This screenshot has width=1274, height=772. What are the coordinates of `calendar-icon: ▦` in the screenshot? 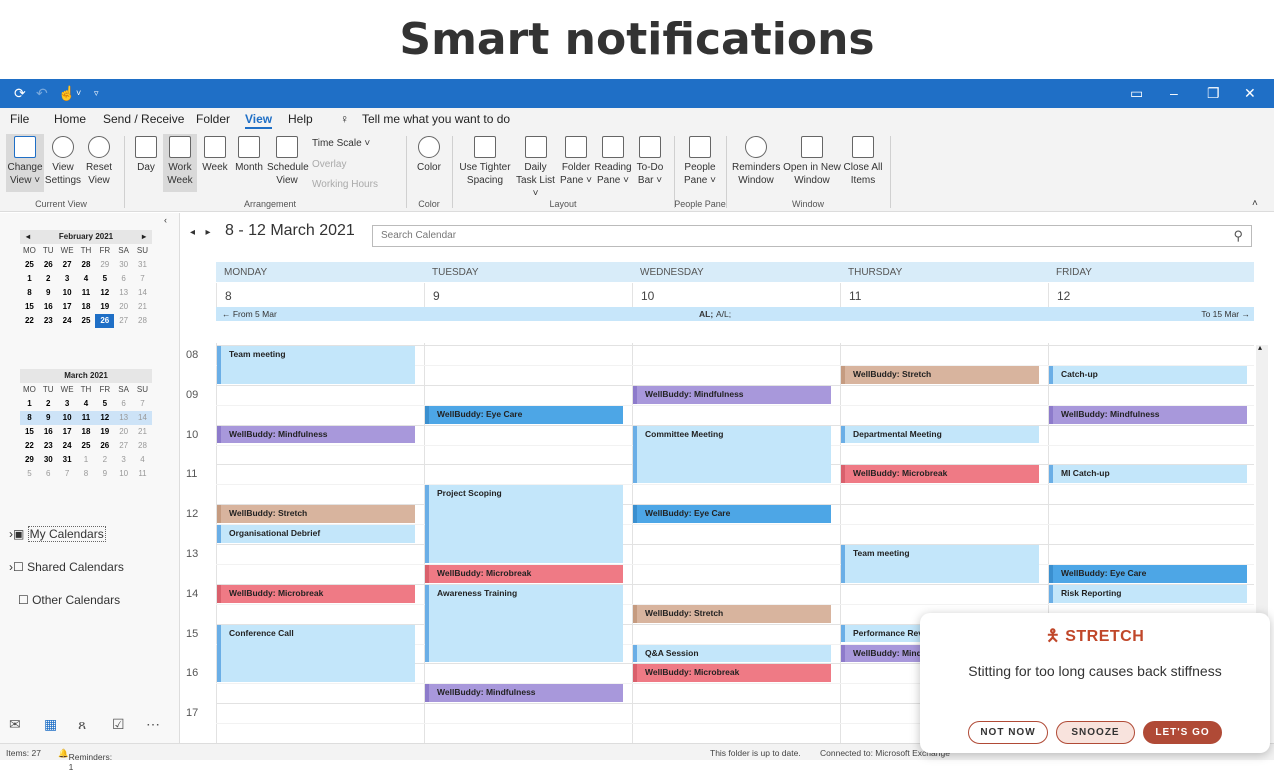 It's located at (50, 724).